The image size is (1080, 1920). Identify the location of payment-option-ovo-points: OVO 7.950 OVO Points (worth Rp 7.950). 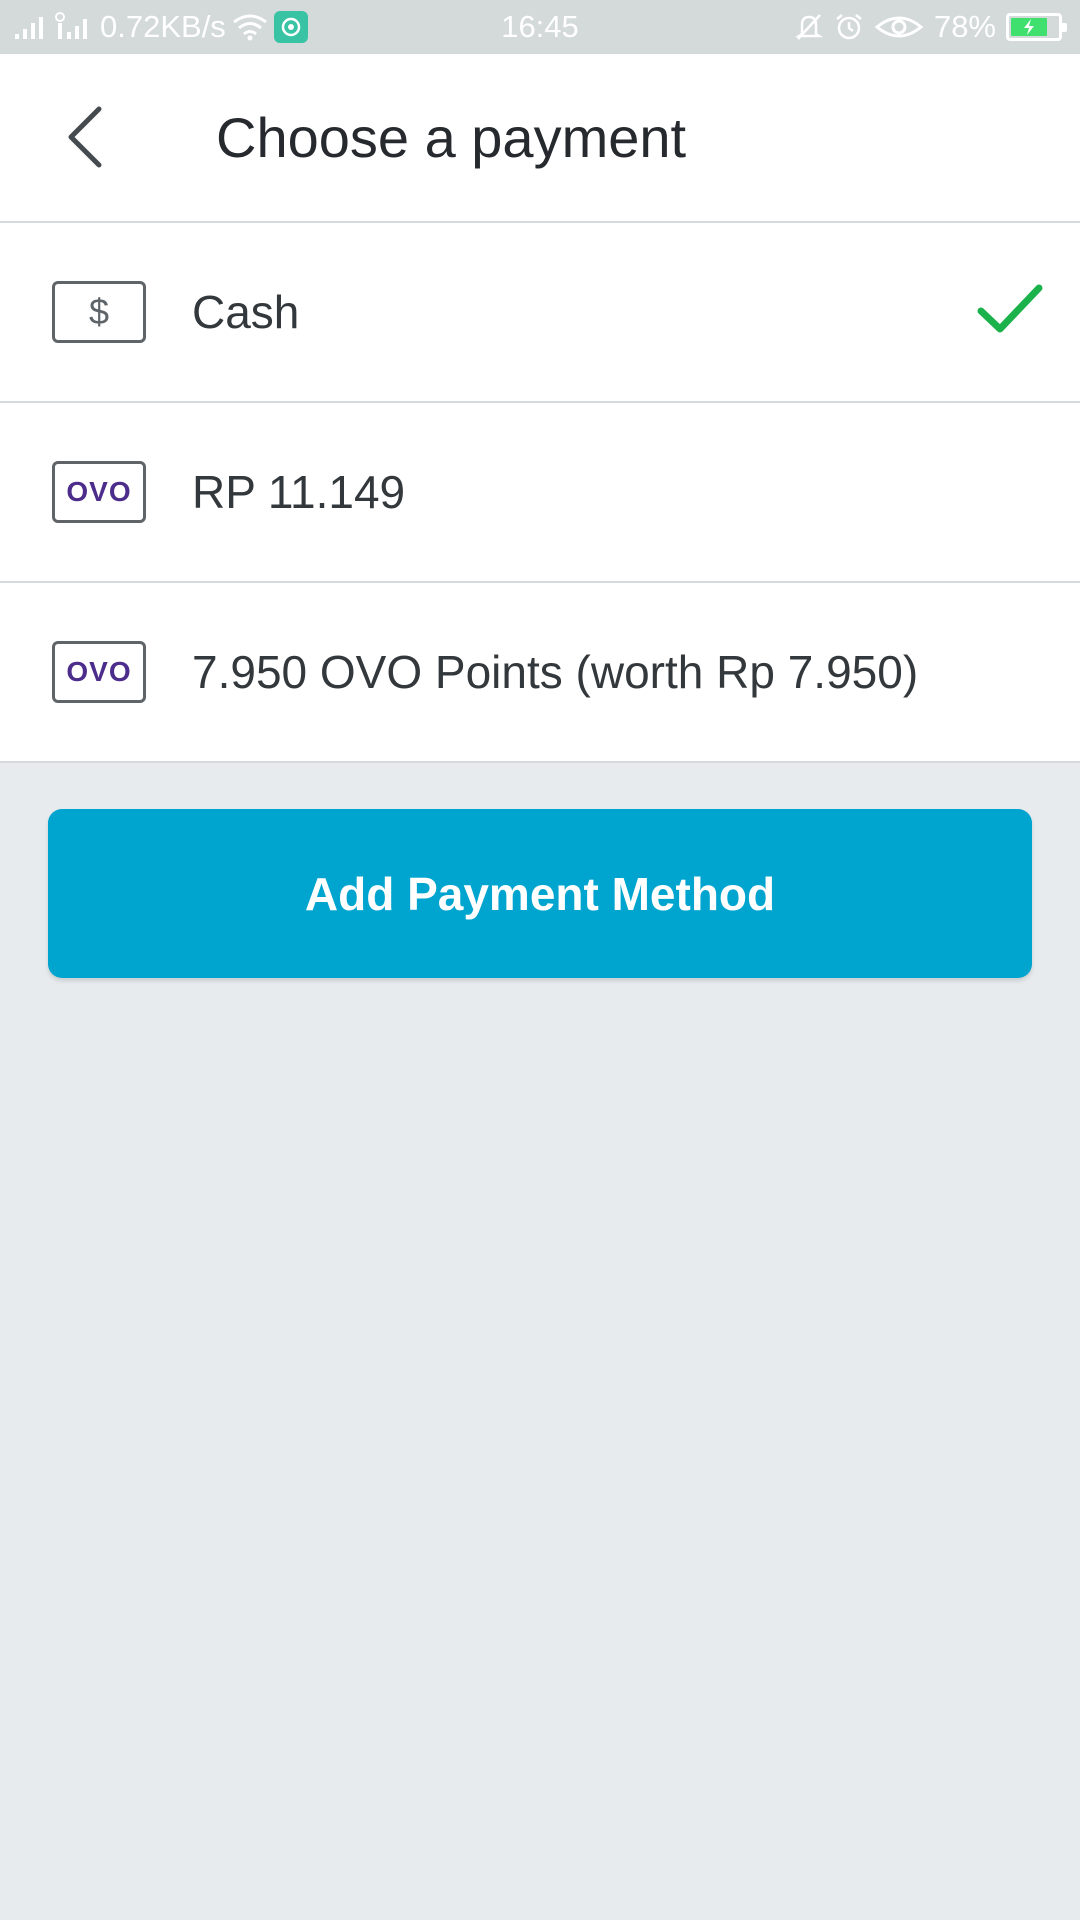
(540, 673).